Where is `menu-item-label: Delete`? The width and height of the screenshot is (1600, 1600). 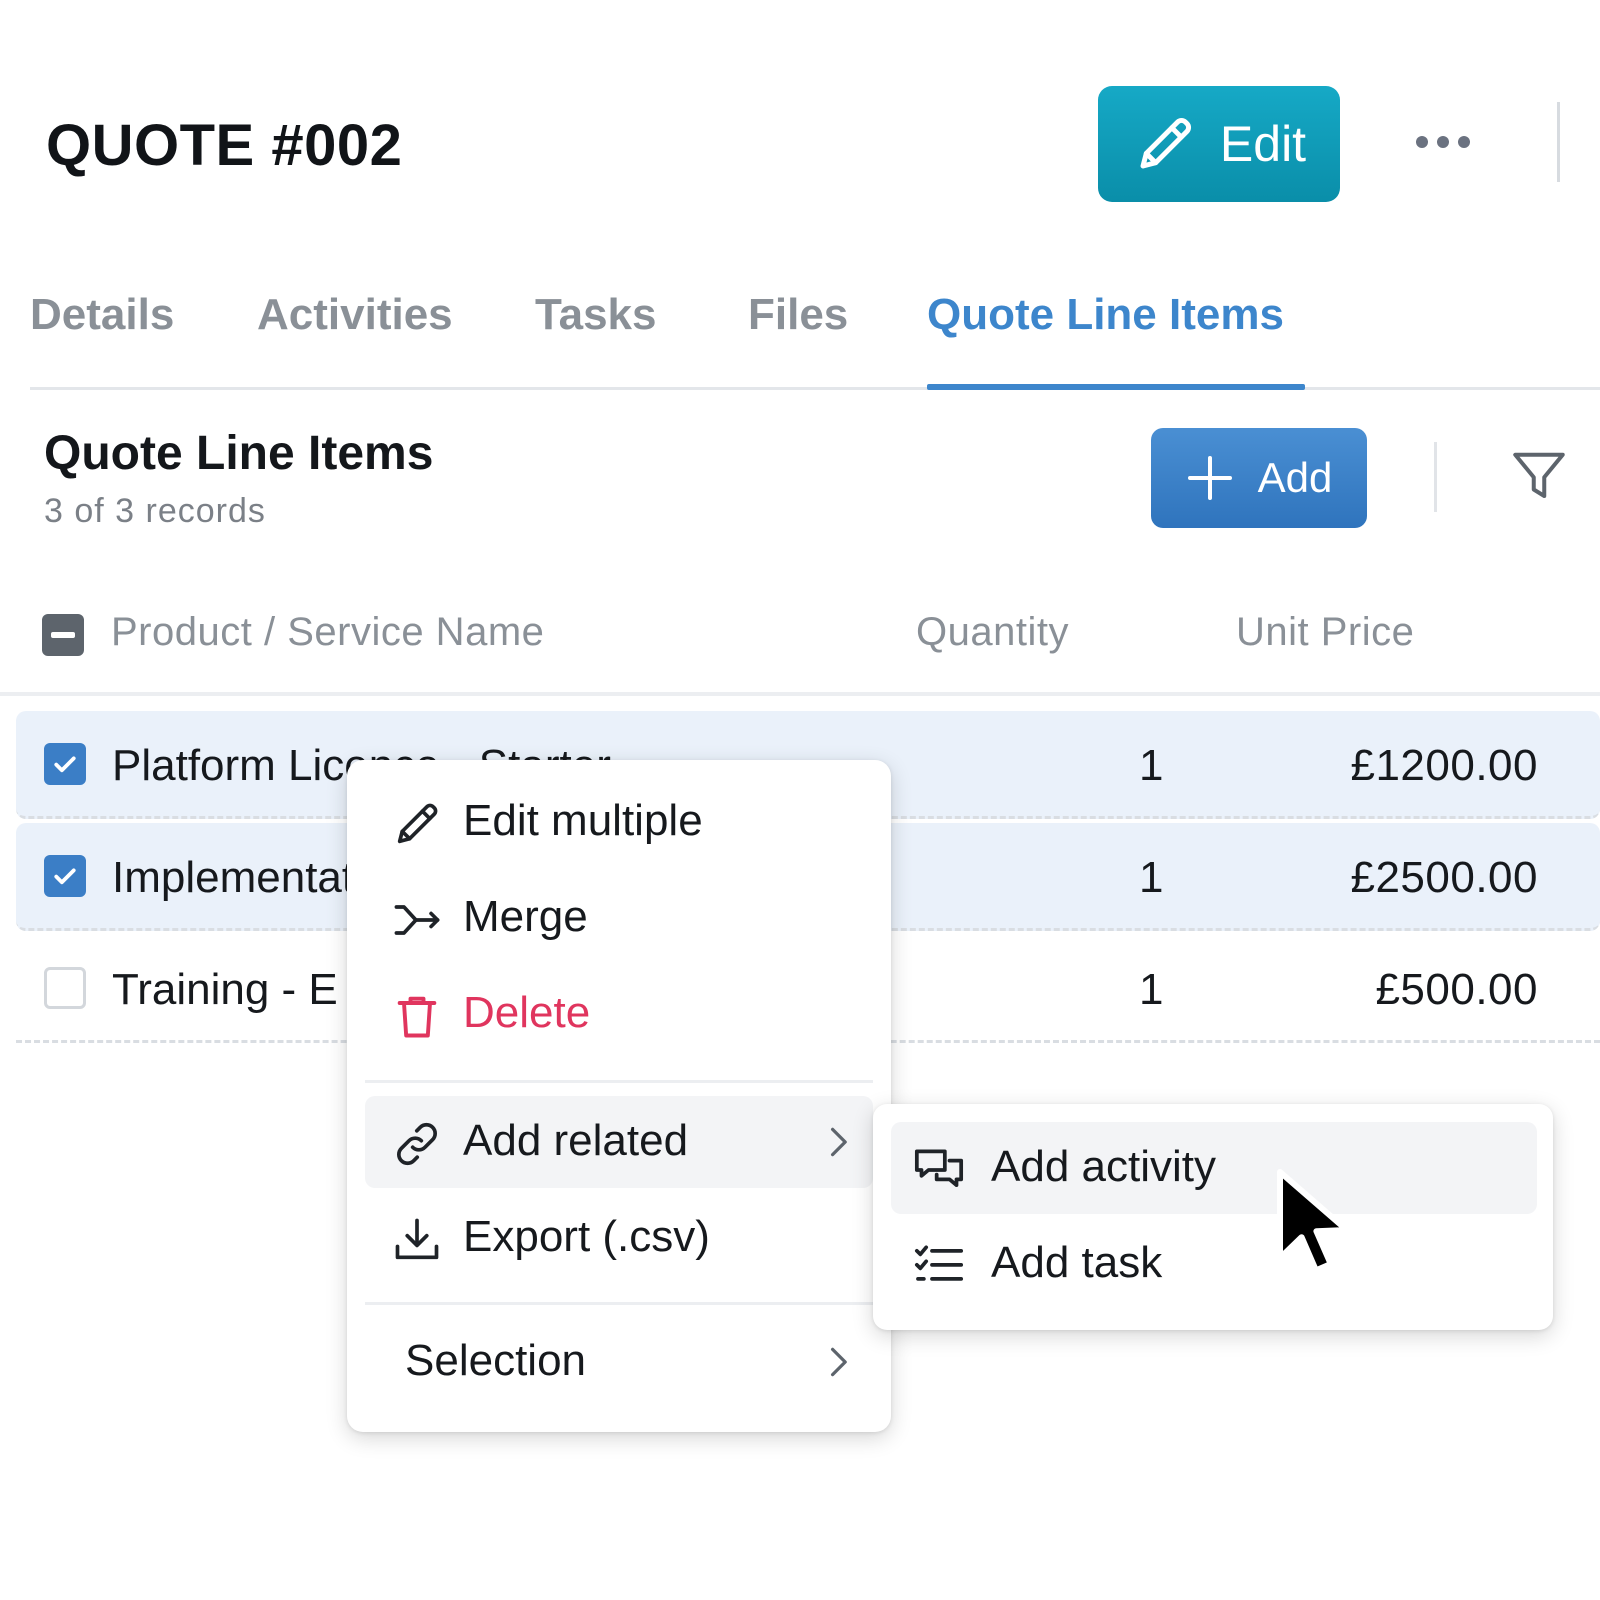 menu-item-label: Delete is located at coordinates (527, 1012).